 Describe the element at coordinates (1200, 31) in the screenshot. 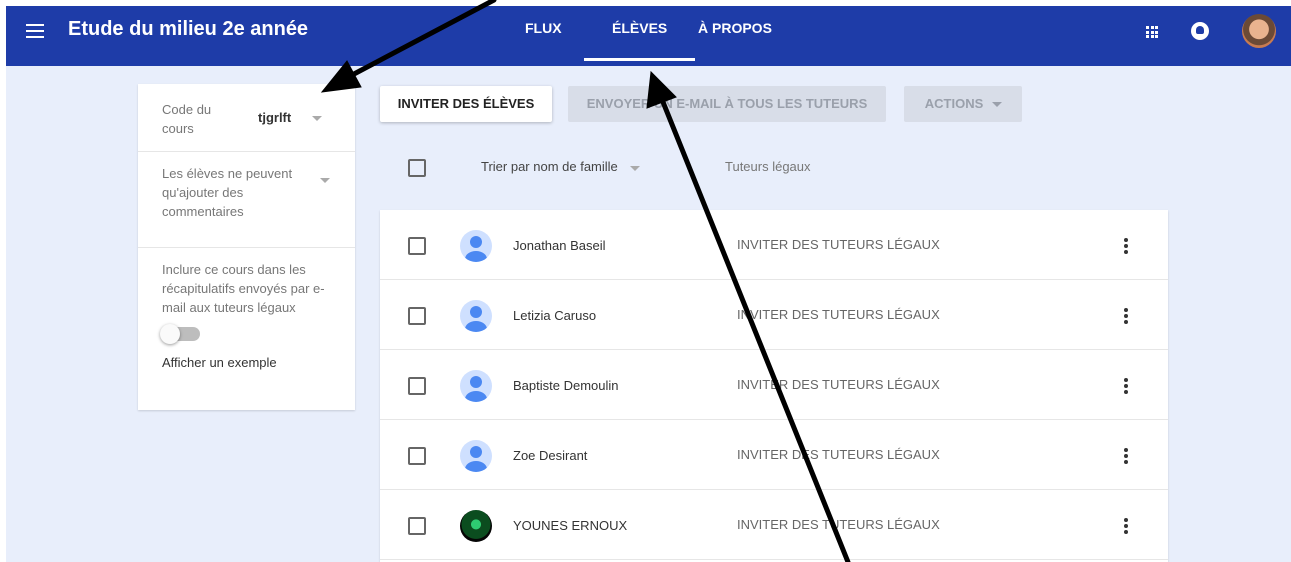

I see `notifications-icon` at that location.